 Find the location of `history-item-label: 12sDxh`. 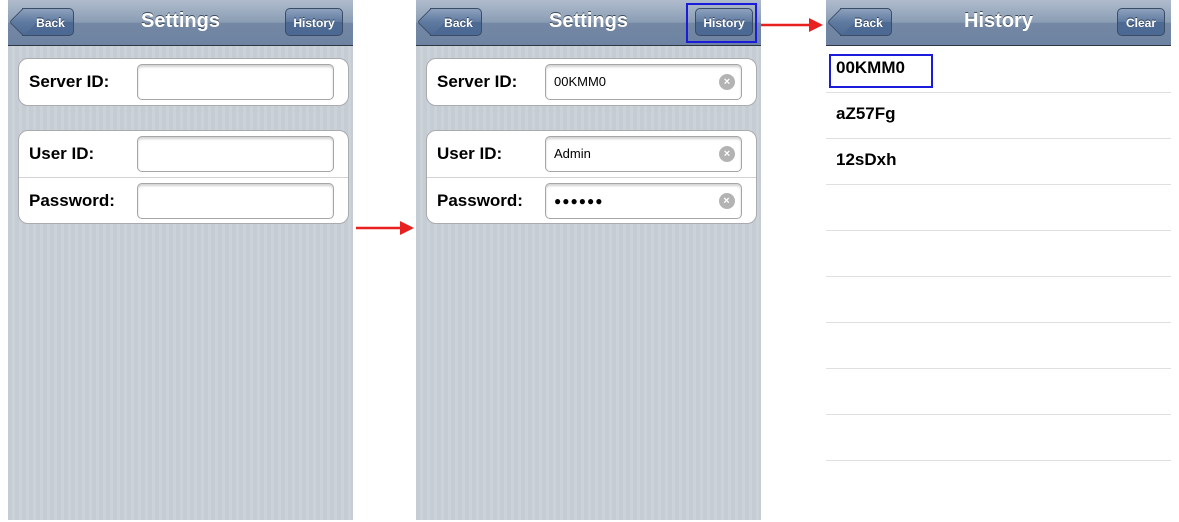

history-item-label: 12sDxh is located at coordinates (866, 159).